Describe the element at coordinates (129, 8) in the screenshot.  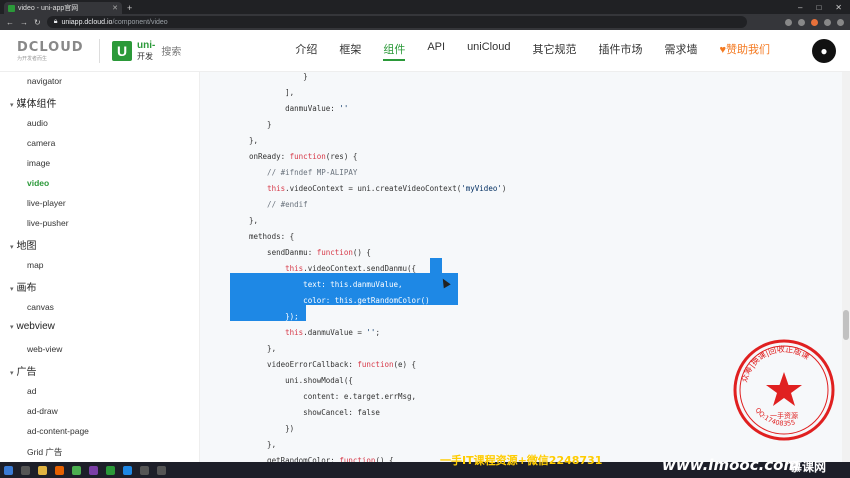
I see `new-tab-icon: +` at that location.